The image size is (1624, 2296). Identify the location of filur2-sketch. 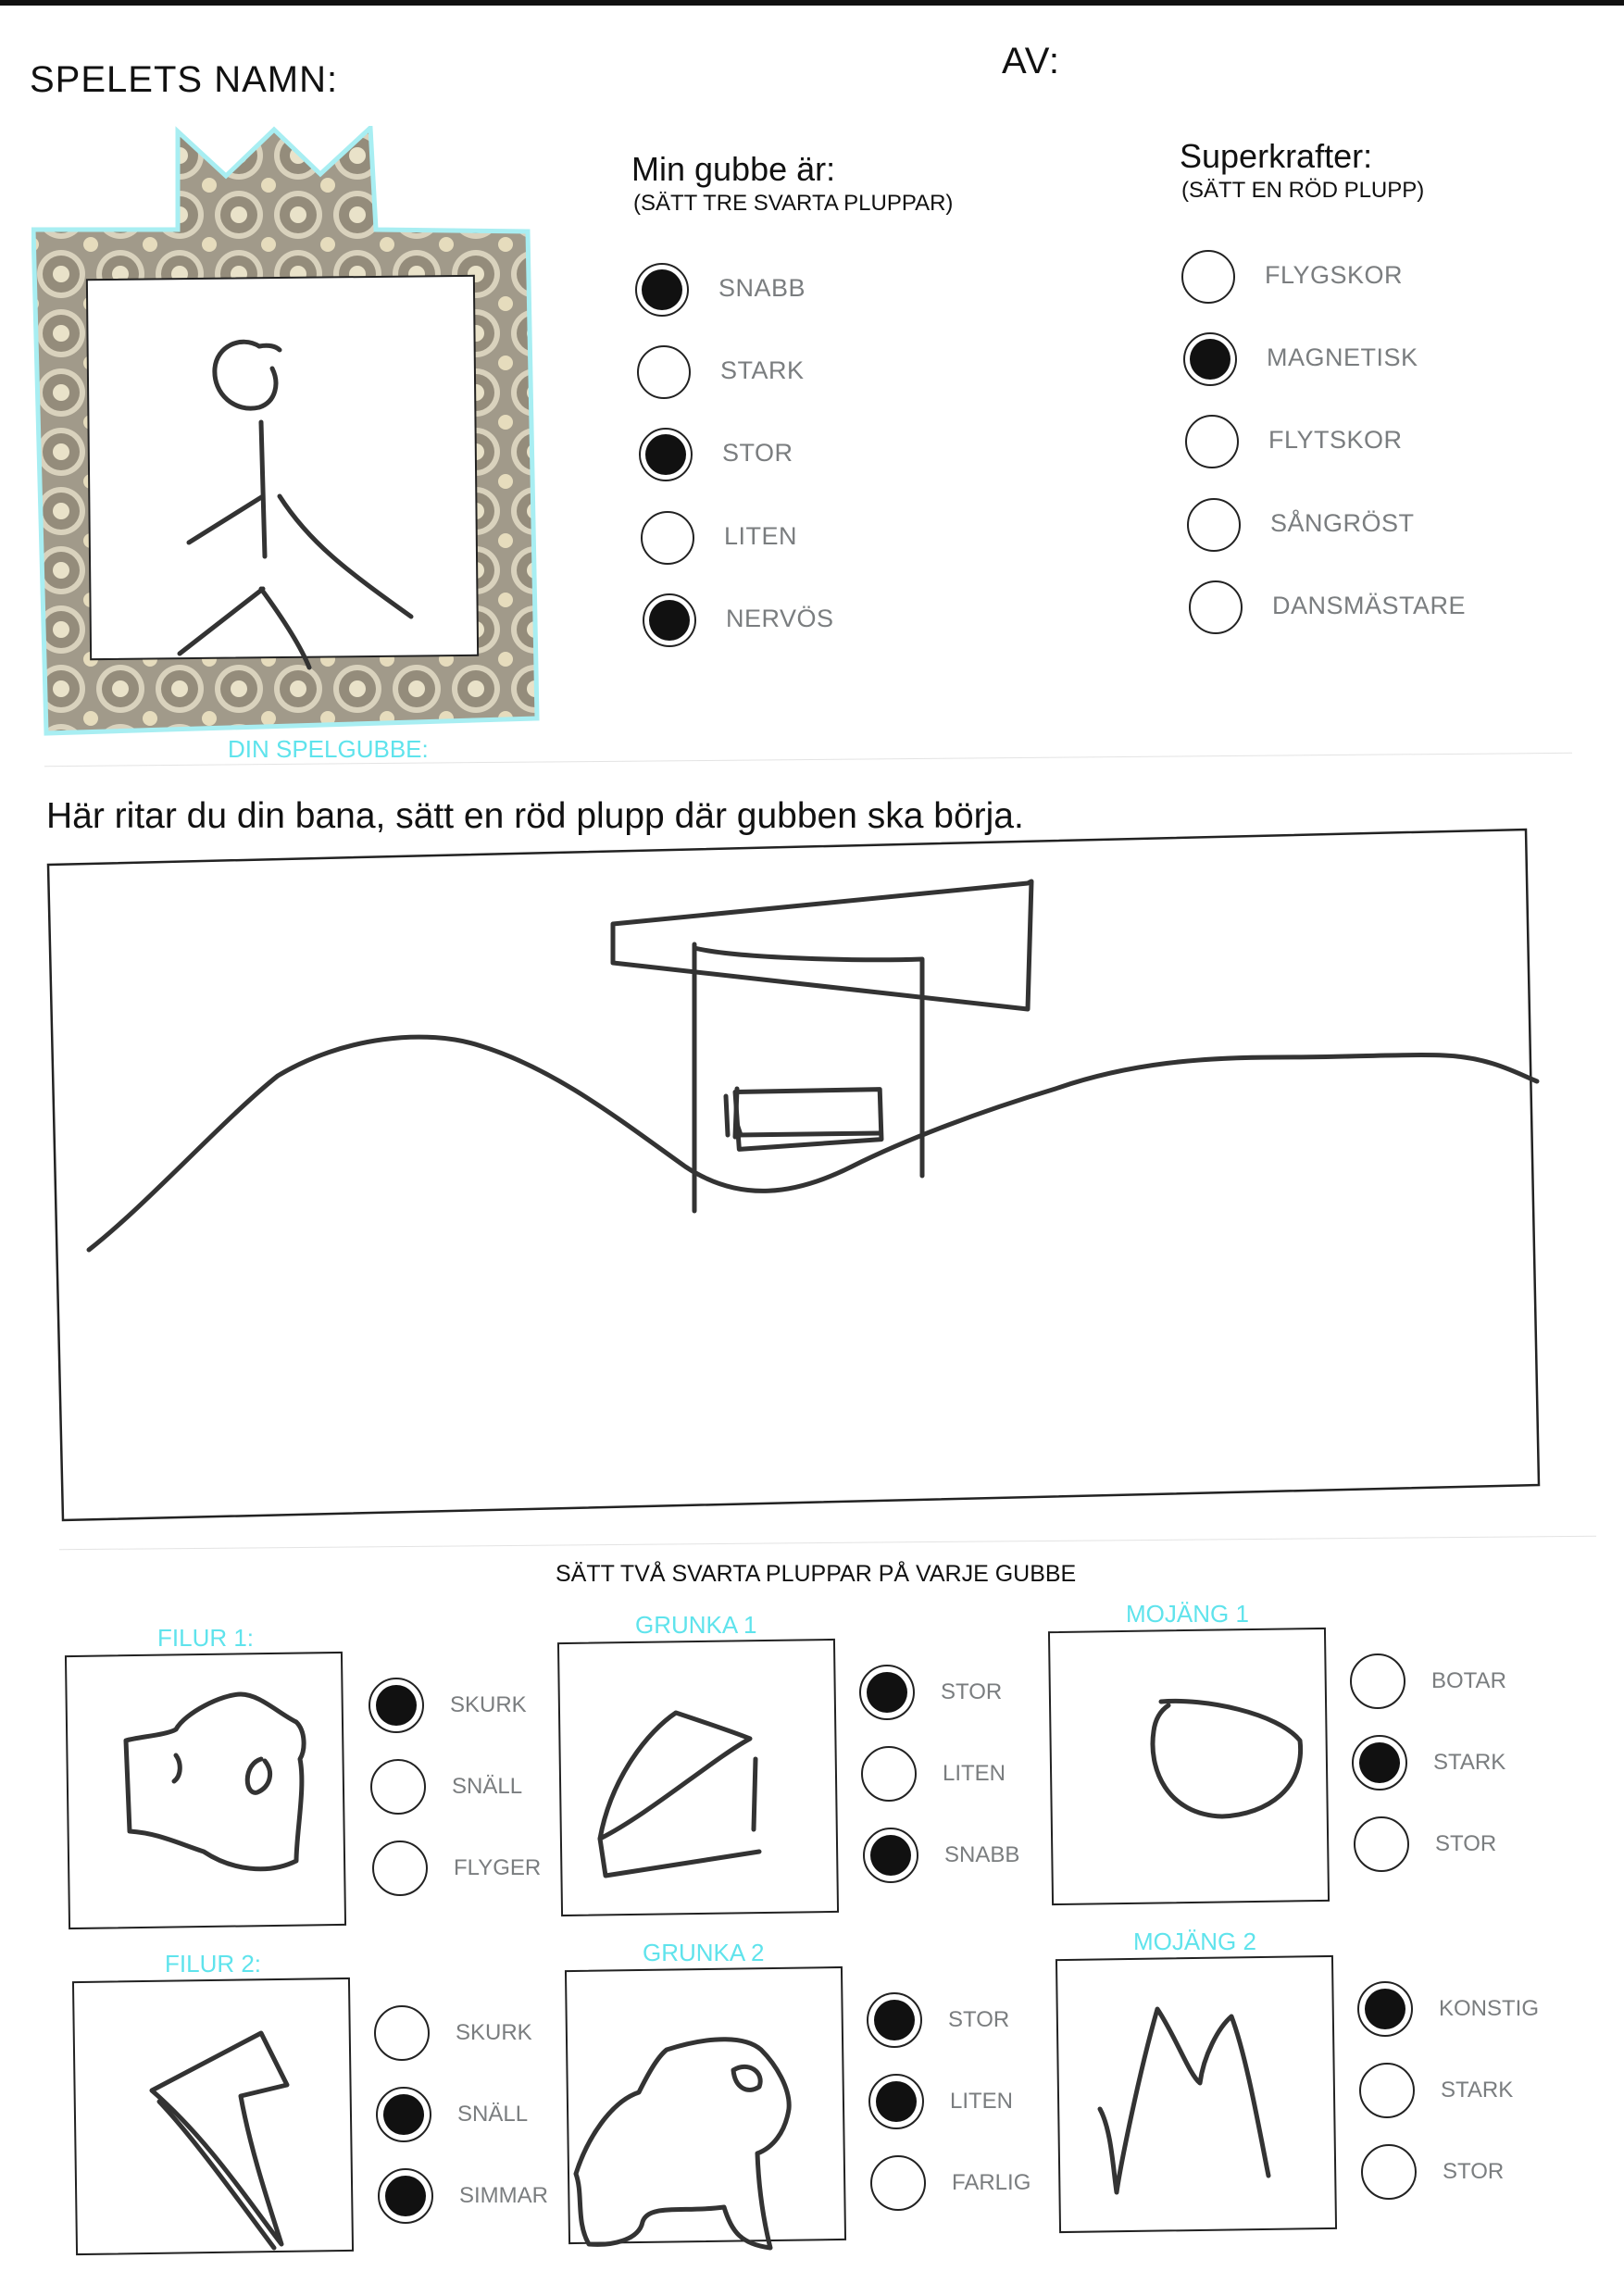
(219, 2138).